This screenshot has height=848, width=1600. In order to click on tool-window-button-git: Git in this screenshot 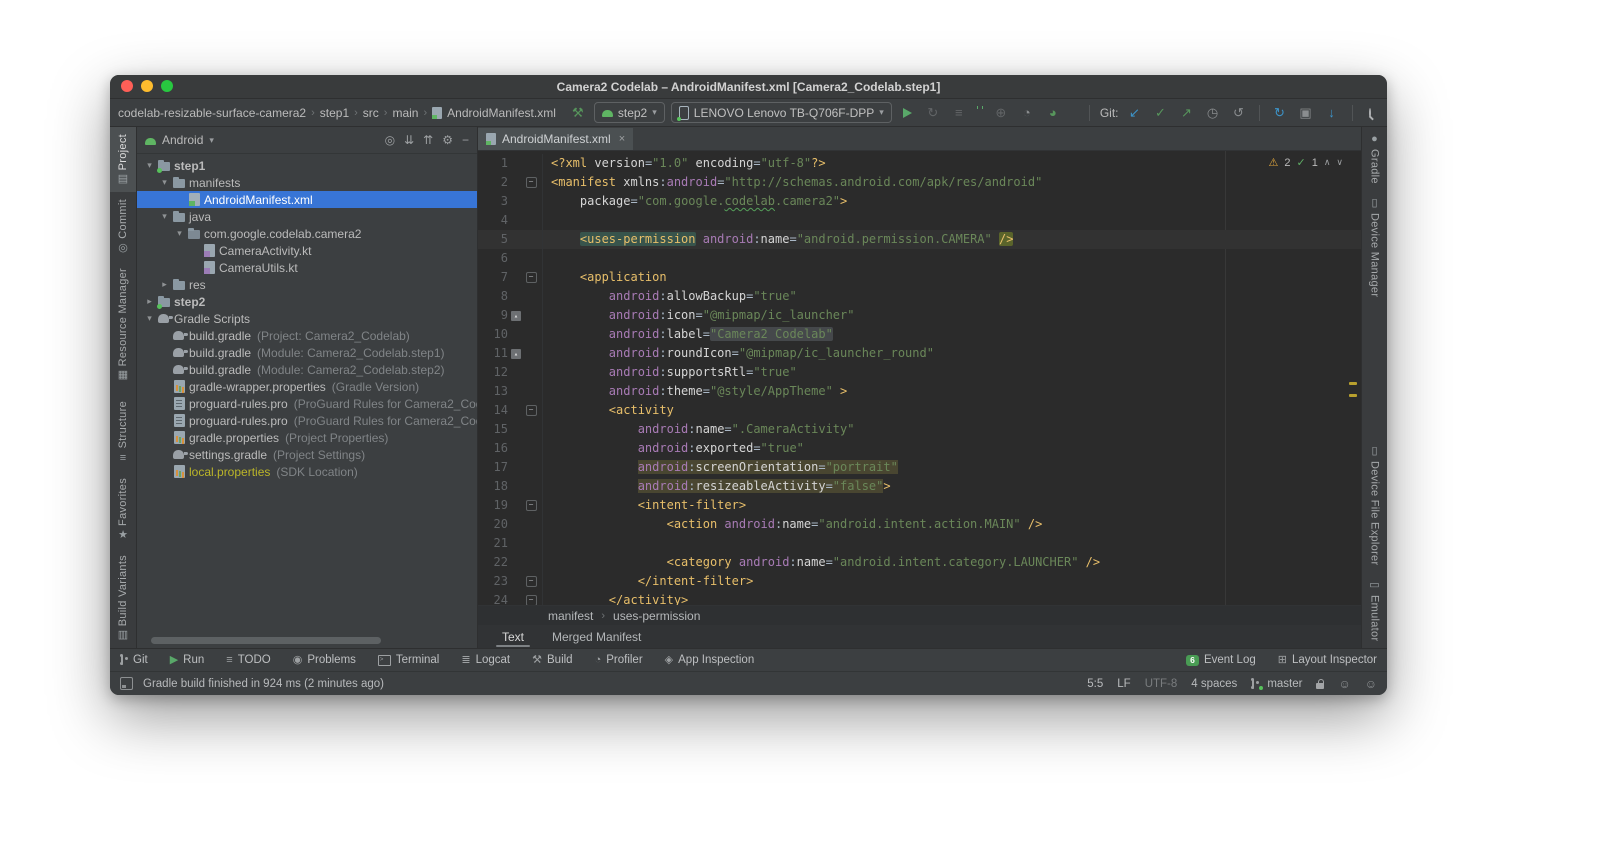, I will do `click(134, 660)`.